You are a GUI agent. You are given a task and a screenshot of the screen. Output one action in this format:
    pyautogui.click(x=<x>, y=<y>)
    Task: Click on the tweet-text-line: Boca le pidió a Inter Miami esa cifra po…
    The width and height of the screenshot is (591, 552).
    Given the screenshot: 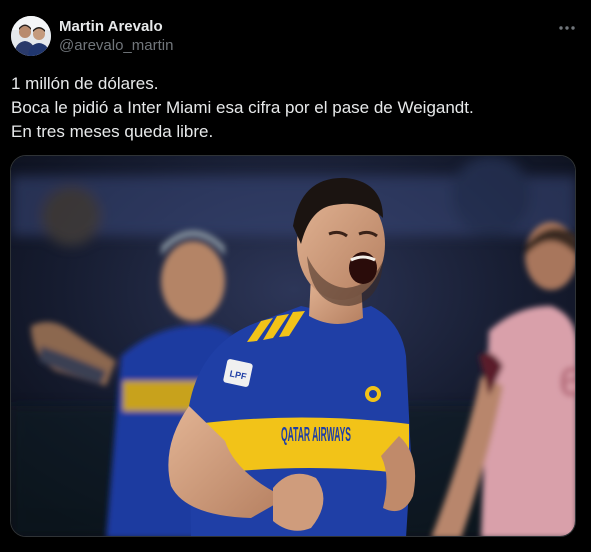 What is the action you would take?
    pyautogui.click(x=242, y=107)
    